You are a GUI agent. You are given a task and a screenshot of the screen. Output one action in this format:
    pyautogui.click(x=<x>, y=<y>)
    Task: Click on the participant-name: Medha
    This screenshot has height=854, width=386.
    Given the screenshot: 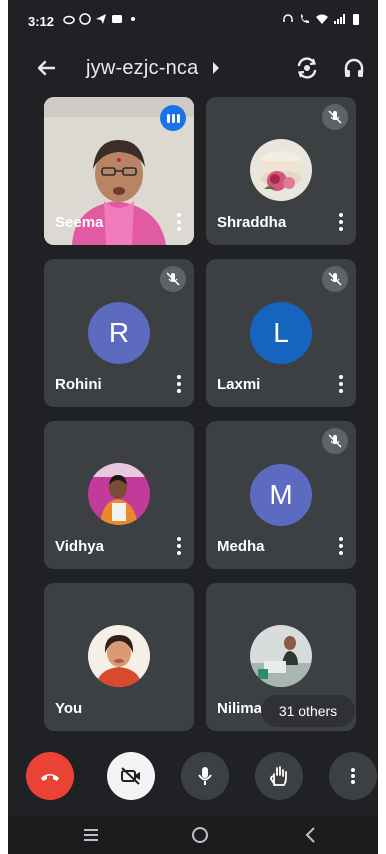 What is the action you would take?
    pyautogui.click(x=241, y=546)
    